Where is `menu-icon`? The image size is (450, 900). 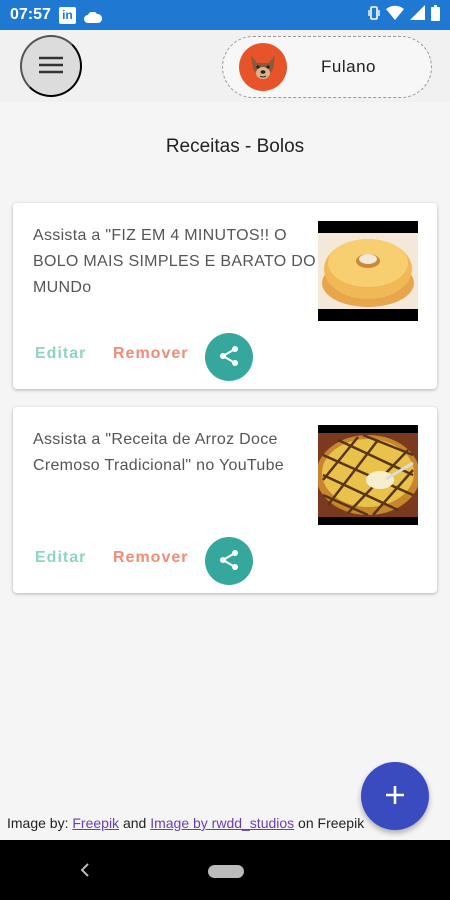 menu-icon is located at coordinates (51, 66).